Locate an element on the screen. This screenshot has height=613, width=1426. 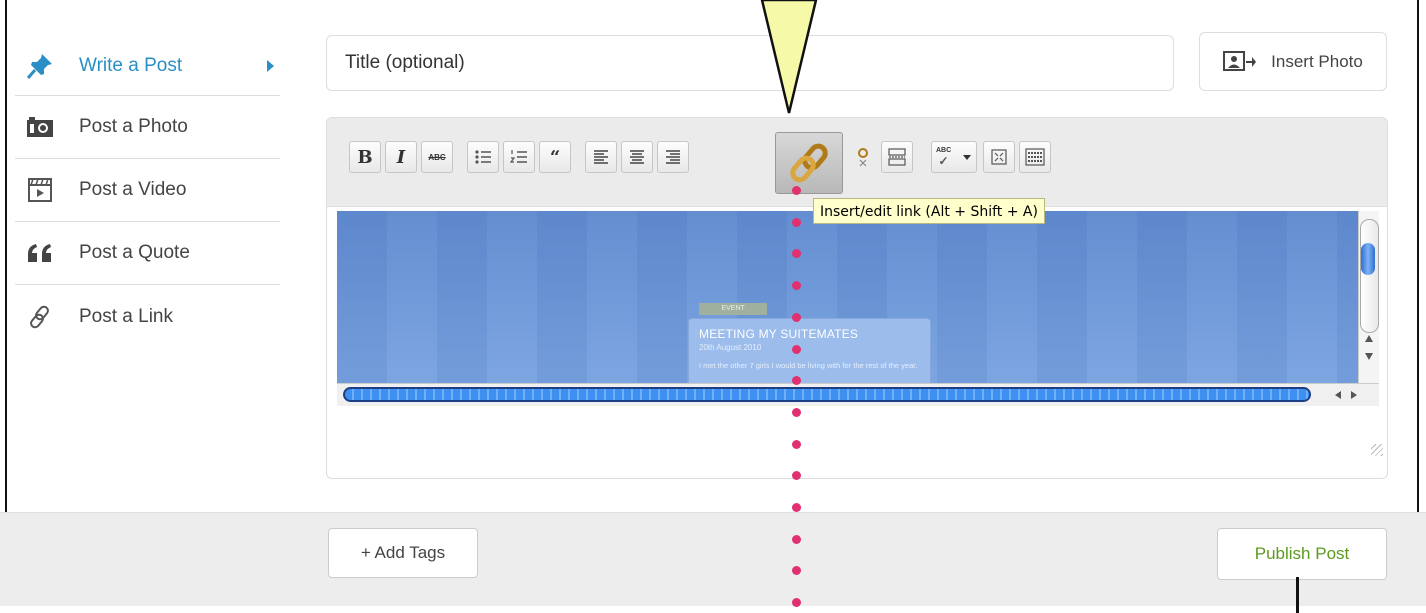
unlink-button is located at coordinates (863, 157).